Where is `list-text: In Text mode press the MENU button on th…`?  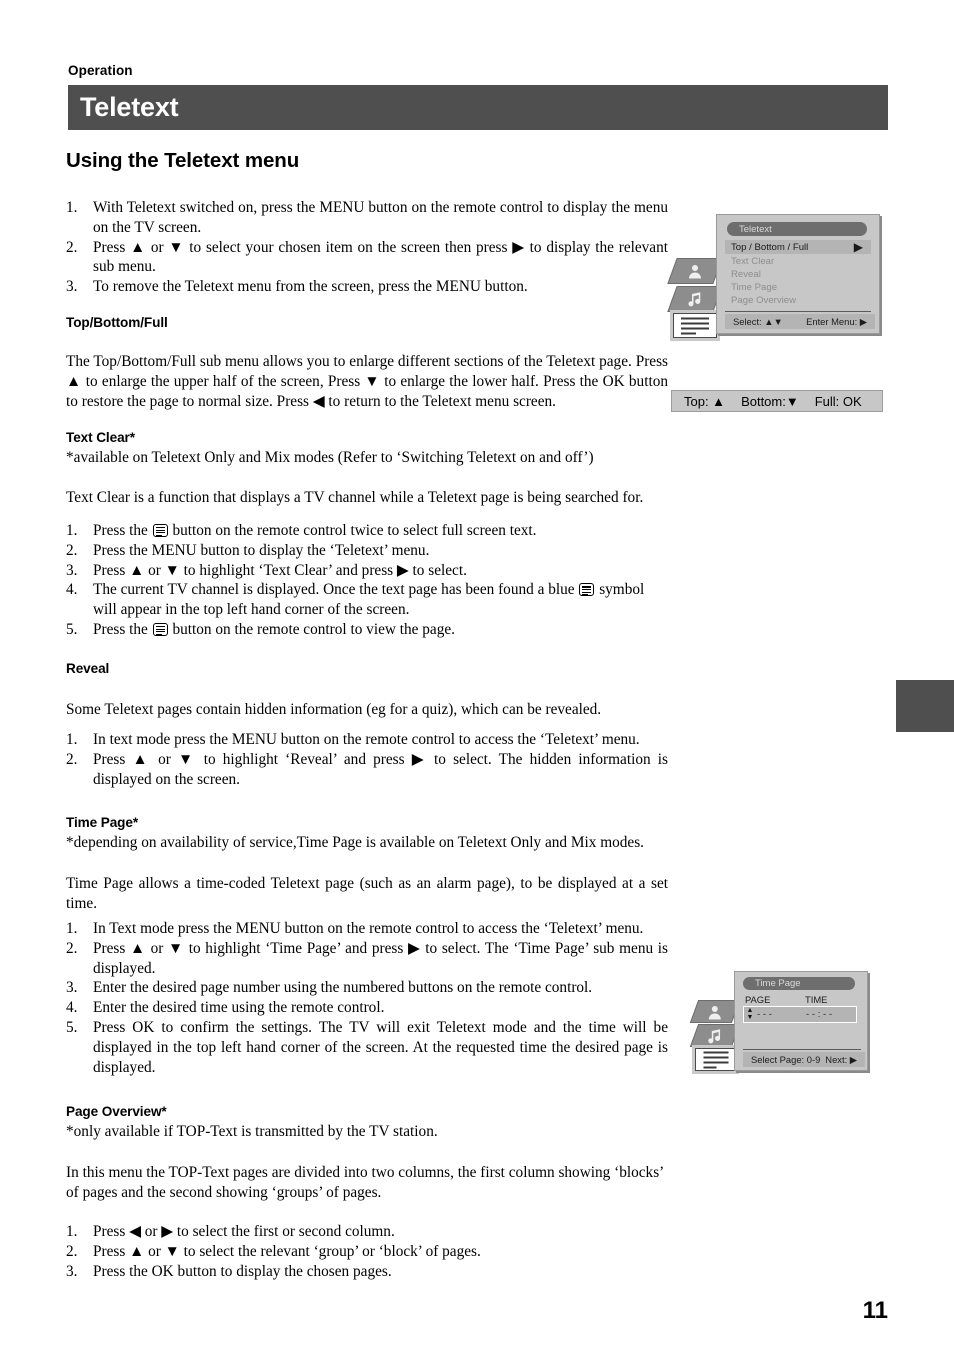 list-text: In Text mode press the MENU button on th… is located at coordinates (368, 928).